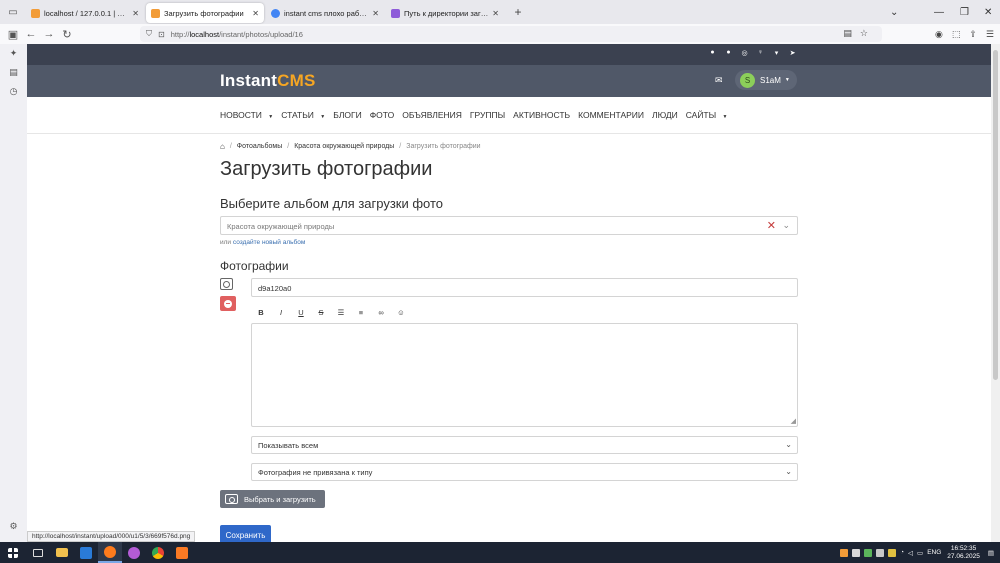  Describe the element at coordinates (786, 225) in the screenshot. I see `chevron-down-icon: ⌄` at that location.